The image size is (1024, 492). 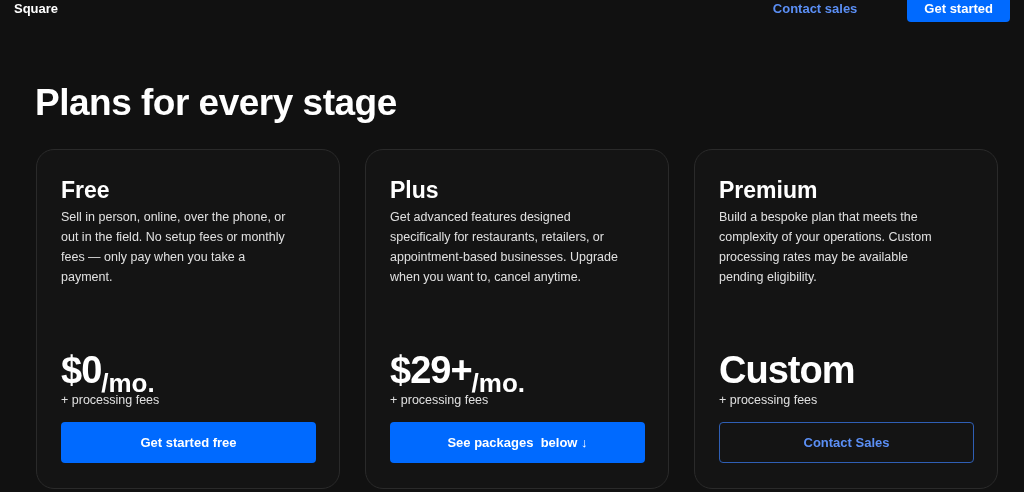 I want to click on plan-price: Custom, so click(x=787, y=370).